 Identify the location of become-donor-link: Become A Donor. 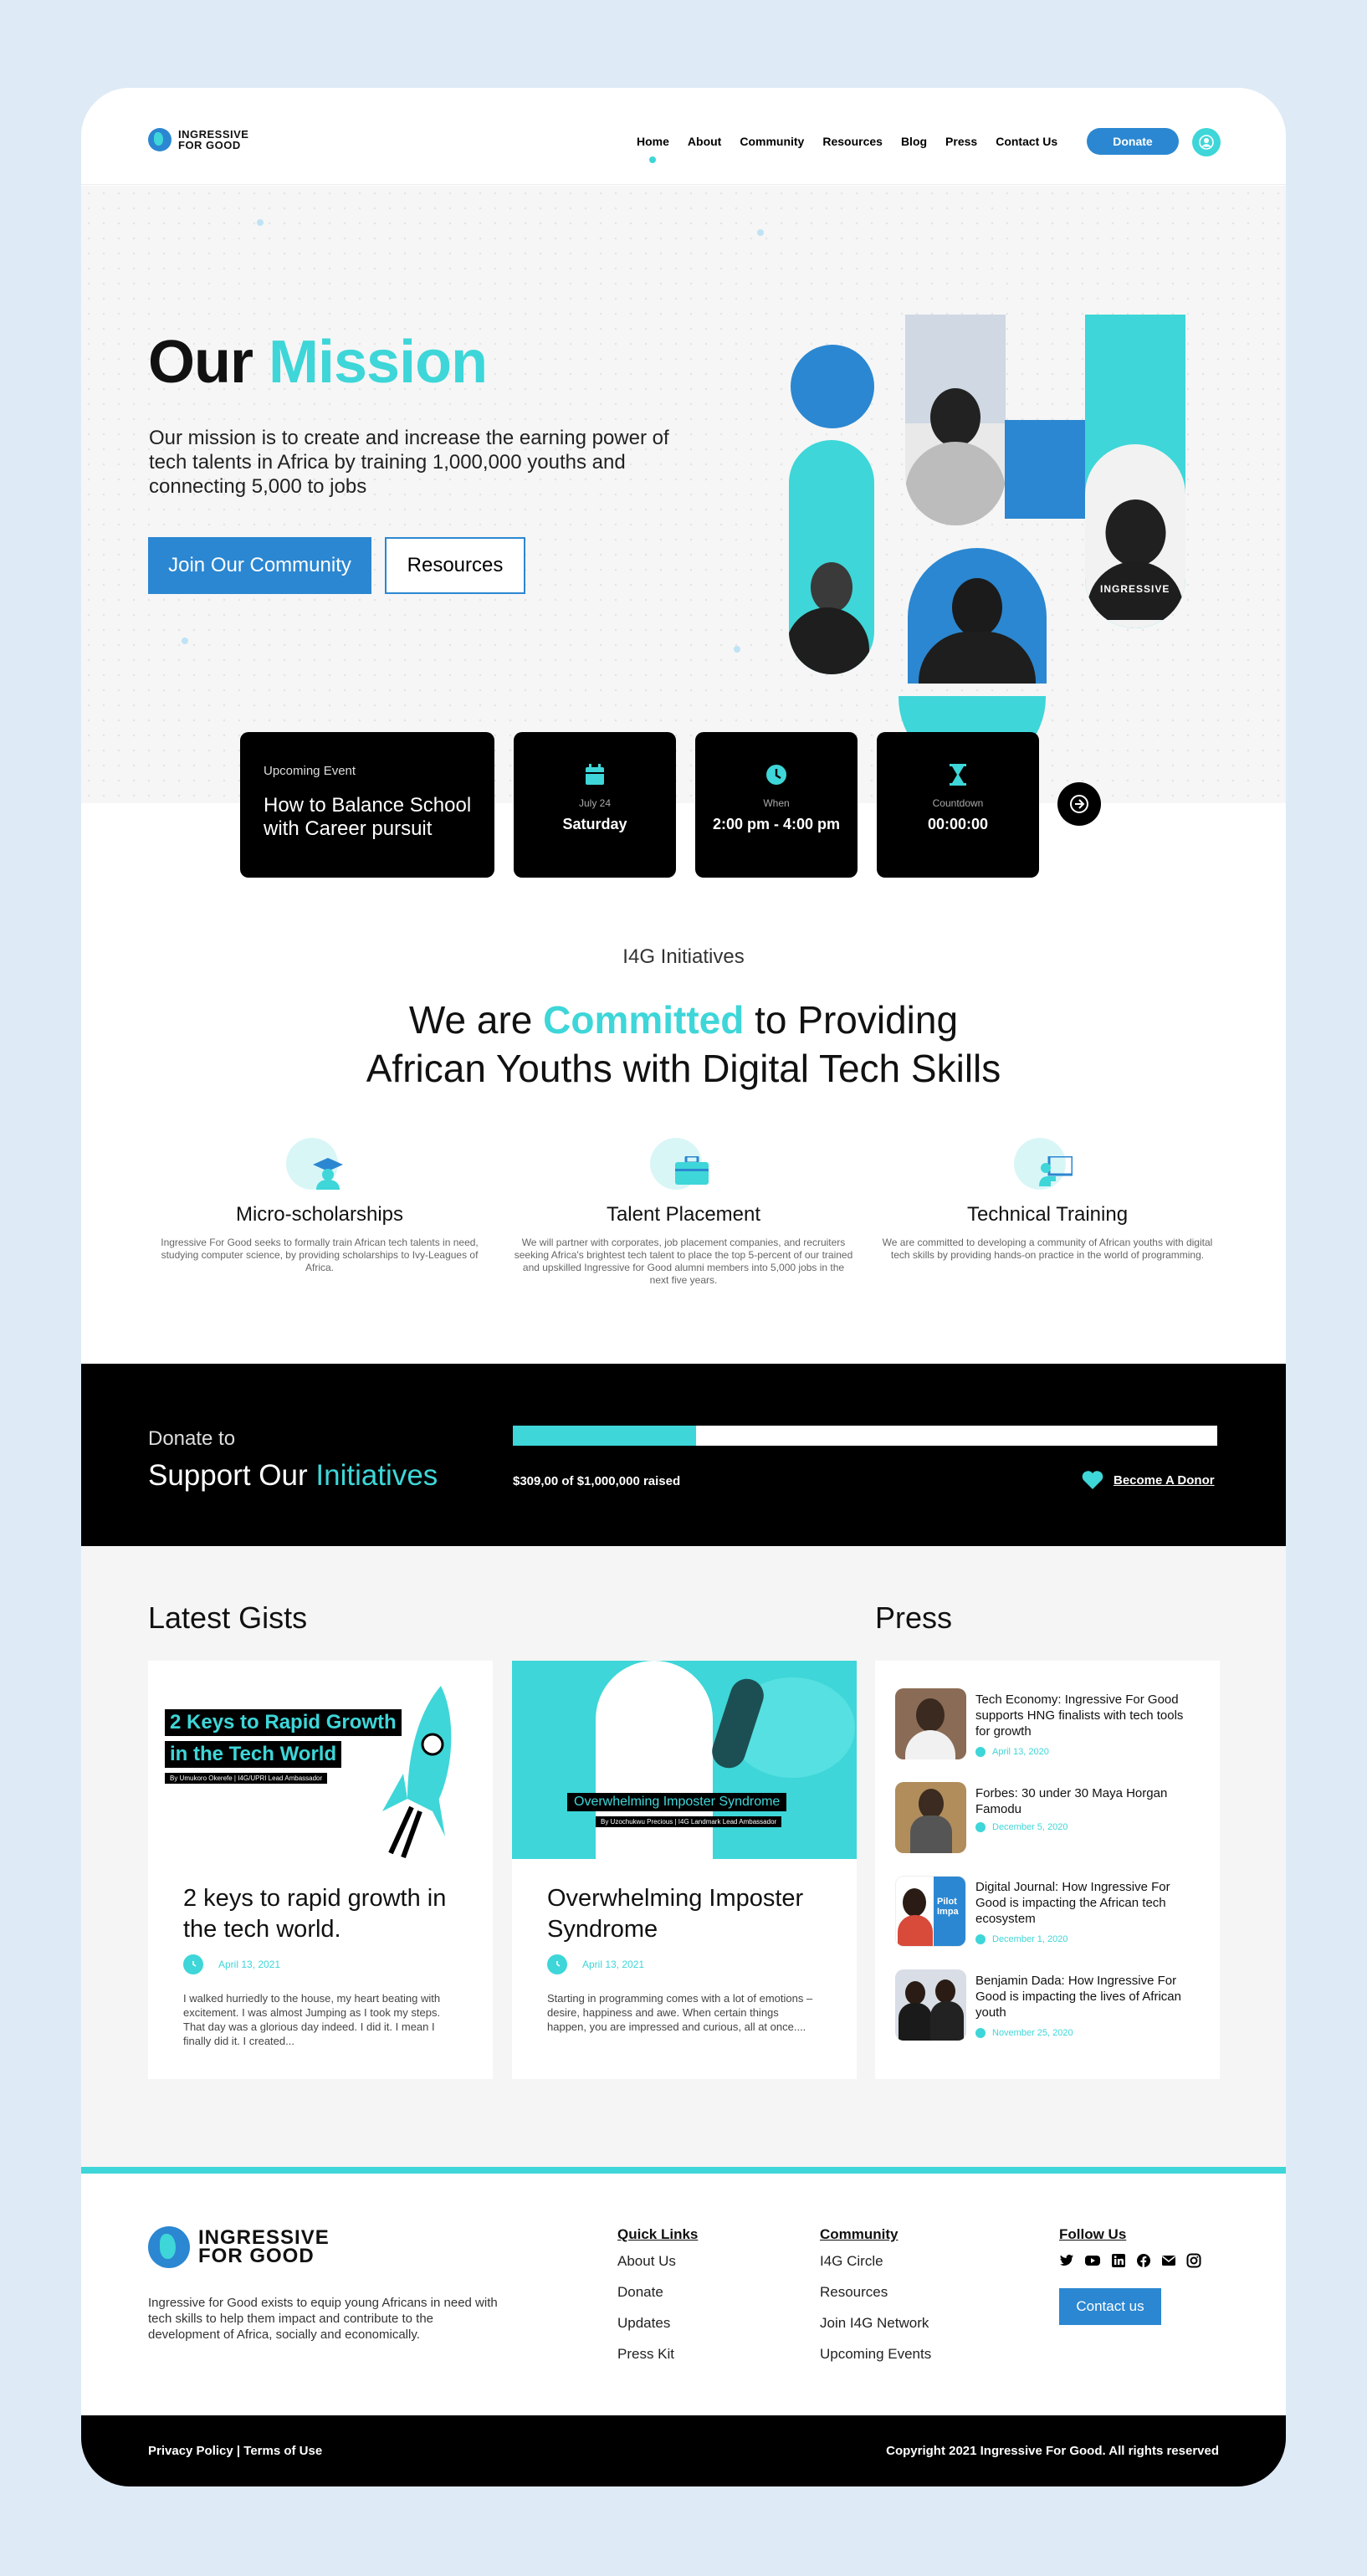
(1148, 1480).